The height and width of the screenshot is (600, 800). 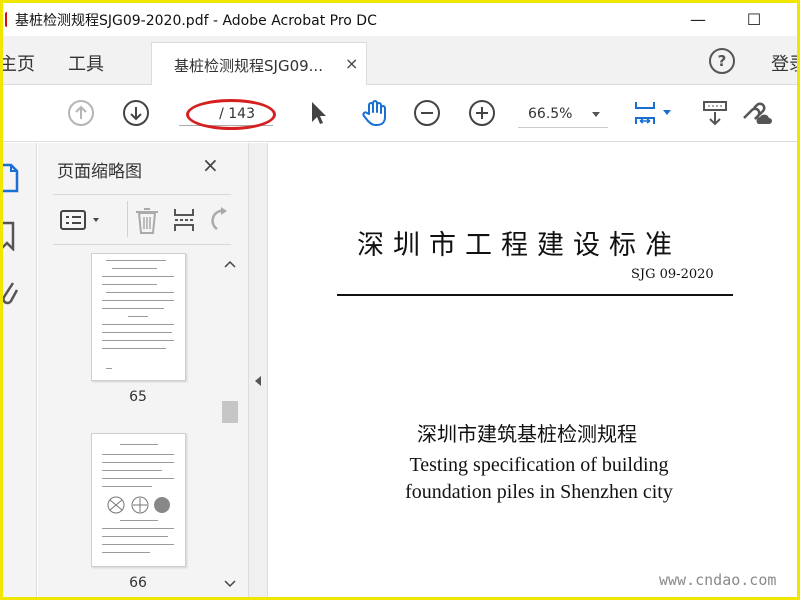 I want to click on bookmark-icon, so click(x=11, y=238).